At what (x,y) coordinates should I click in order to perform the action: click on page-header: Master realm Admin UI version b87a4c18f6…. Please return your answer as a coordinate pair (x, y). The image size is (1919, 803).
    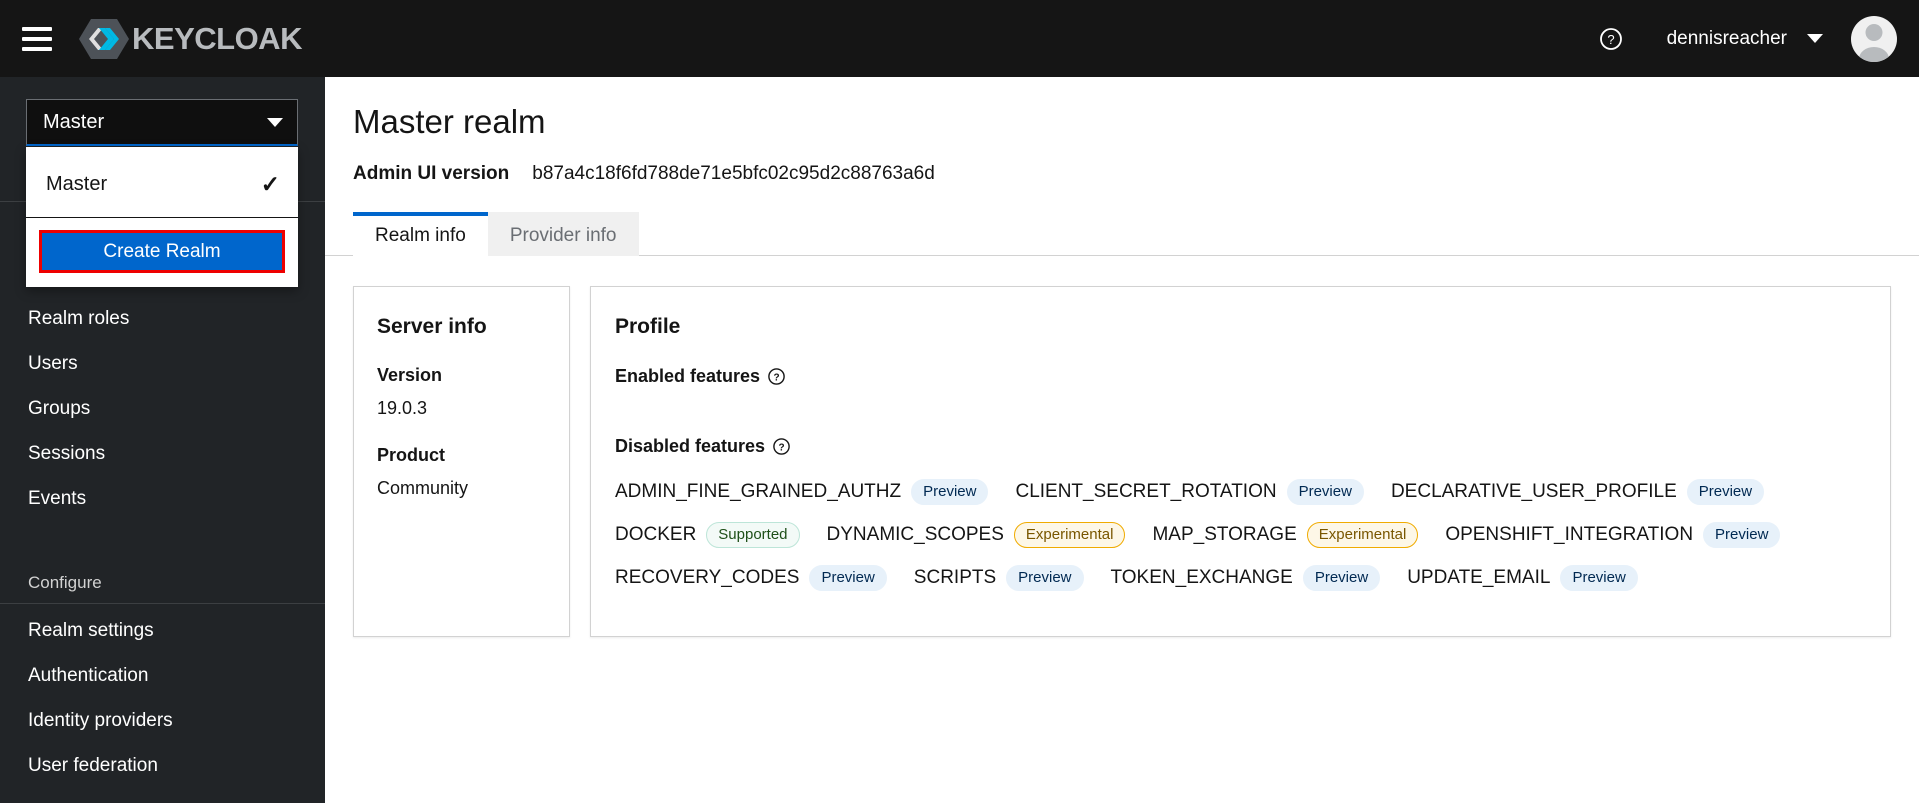
    Looking at the image, I should click on (1122, 131).